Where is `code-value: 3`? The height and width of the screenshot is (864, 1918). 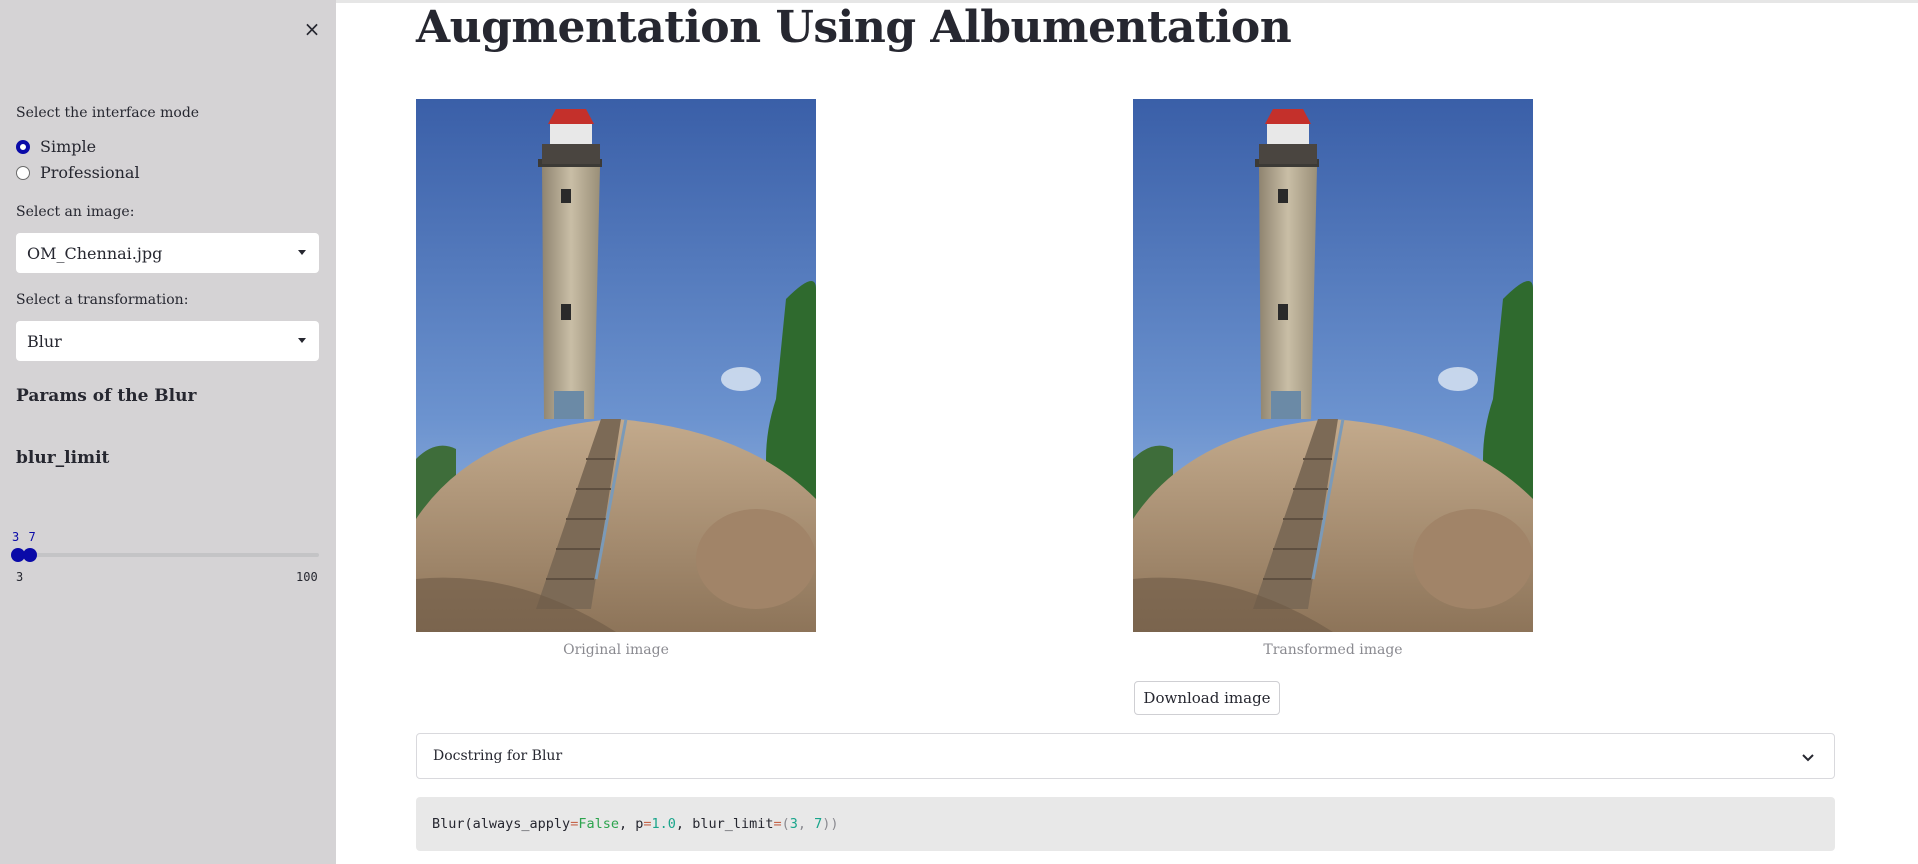 code-value: 3 is located at coordinates (793, 824).